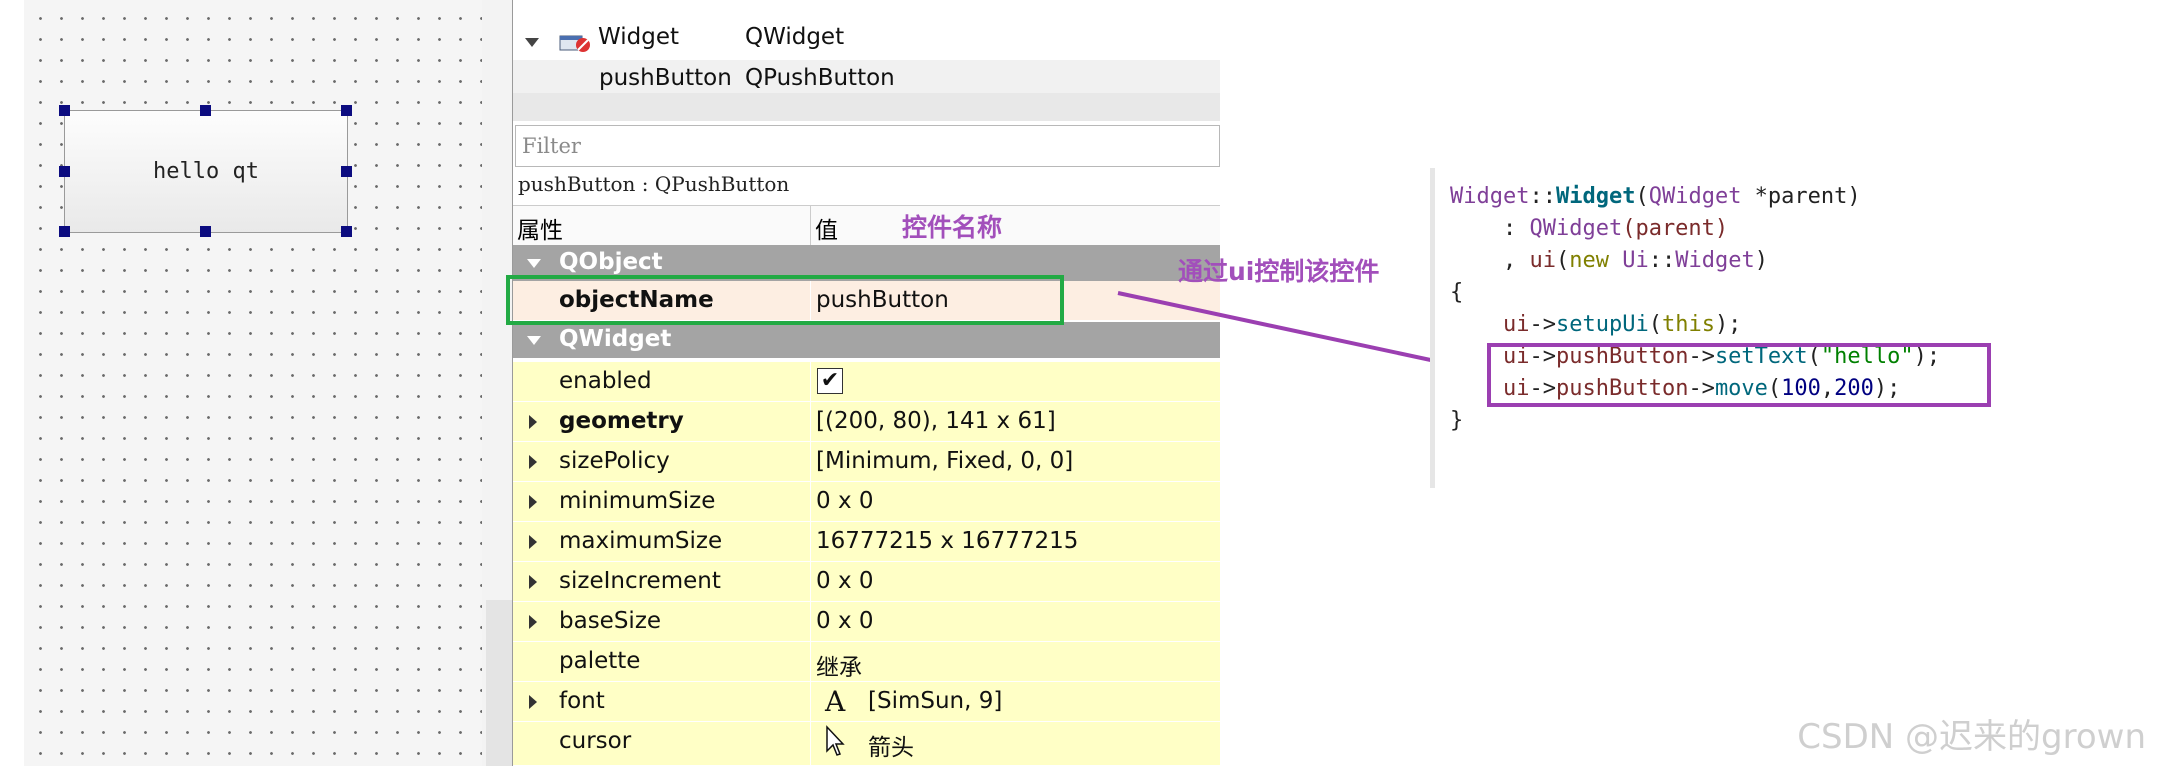 Image resolution: width=2158 pixels, height=766 pixels. Describe the element at coordinates (839, 665) in the screenshot. I see `property-value: 继承` at that location.